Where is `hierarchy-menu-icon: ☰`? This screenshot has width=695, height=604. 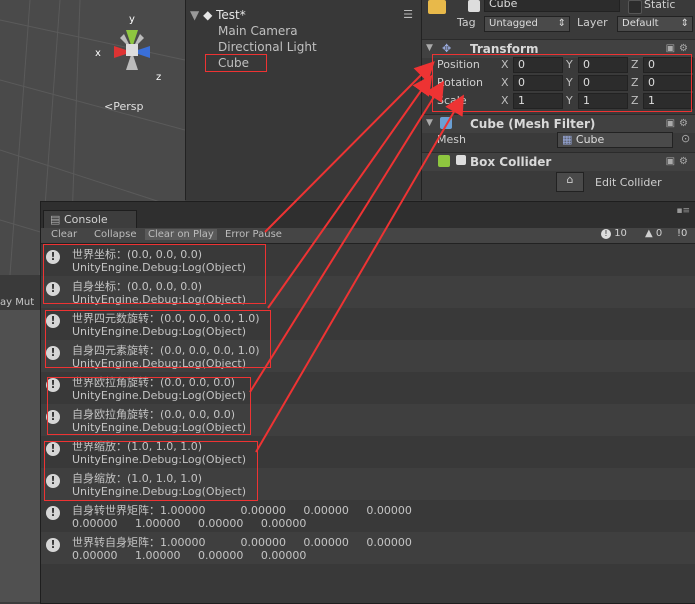
hierarchy-menu-icon: ☰ is located at coordinates (408, 14).